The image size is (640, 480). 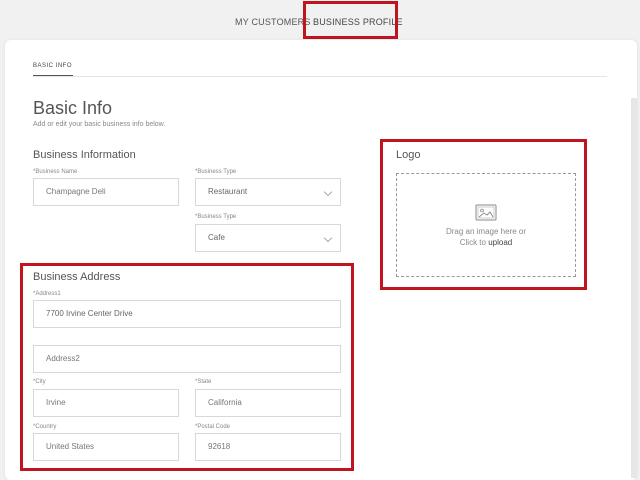 I want to click on dropzone-line1: Drag an image here or, so click(x=486, y=231).